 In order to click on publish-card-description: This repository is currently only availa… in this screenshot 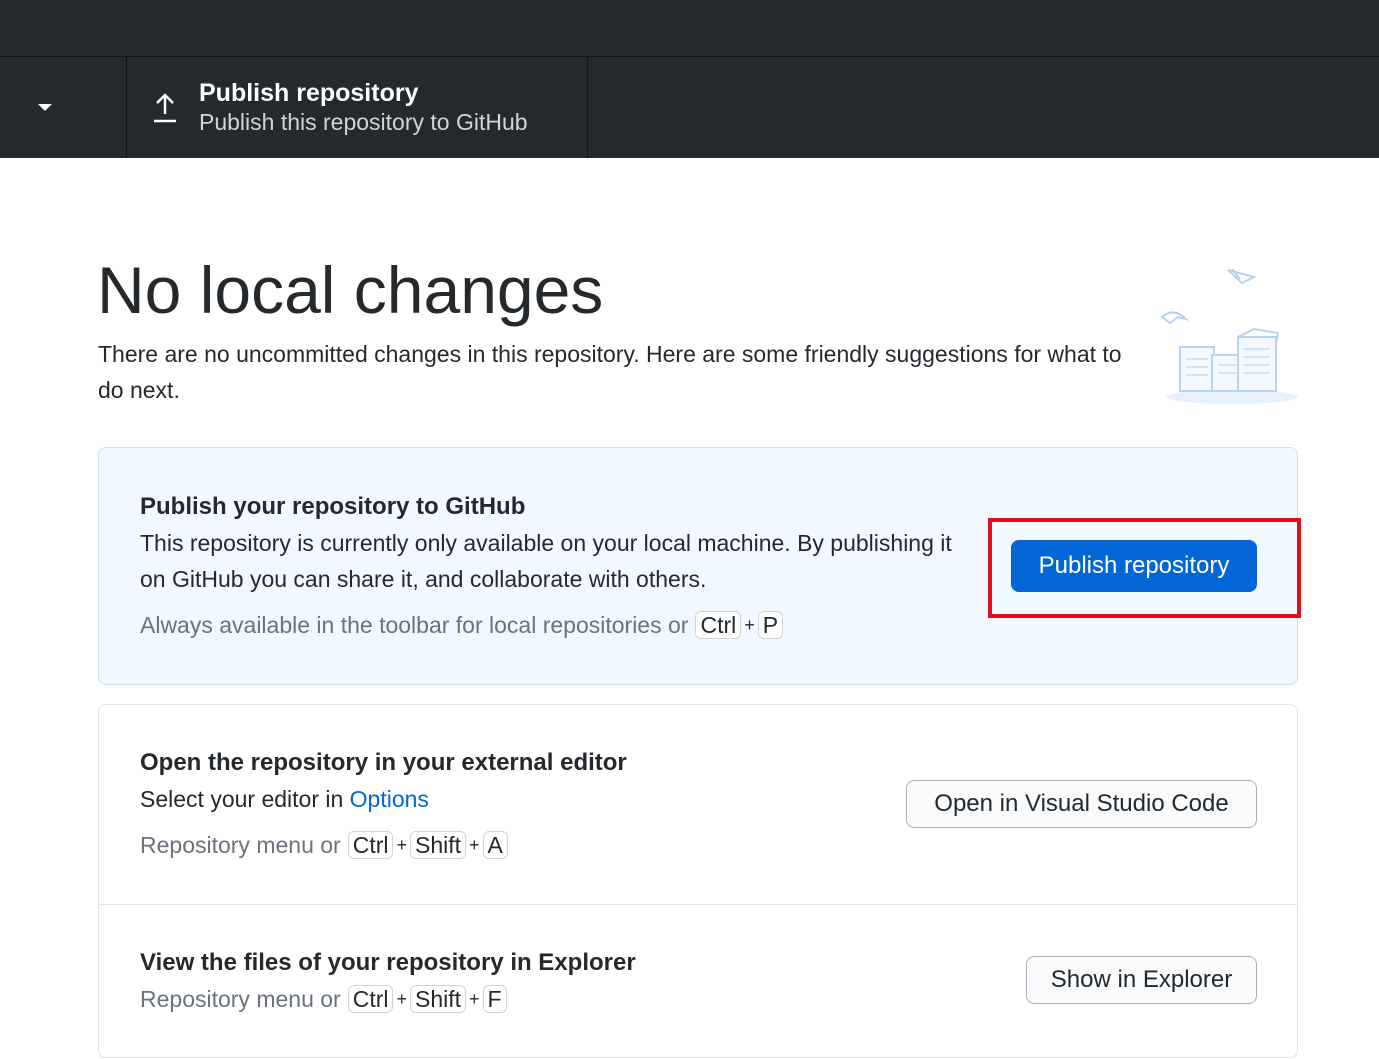, I will do `click(546, 561)`.